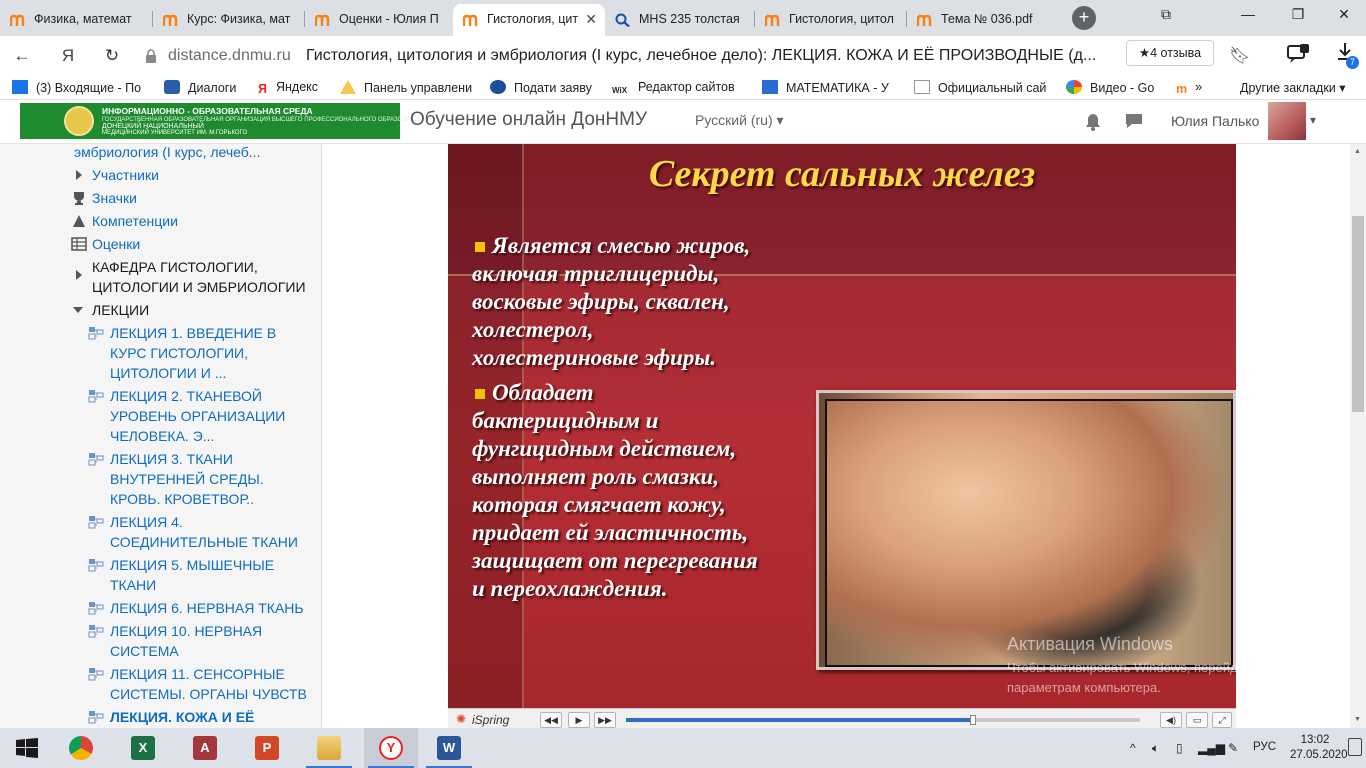  Describe the element at coordinates (120, 310) in the screenshot. I see `sidebar-item-lectures: ЛЕКЦИИ` at that location.